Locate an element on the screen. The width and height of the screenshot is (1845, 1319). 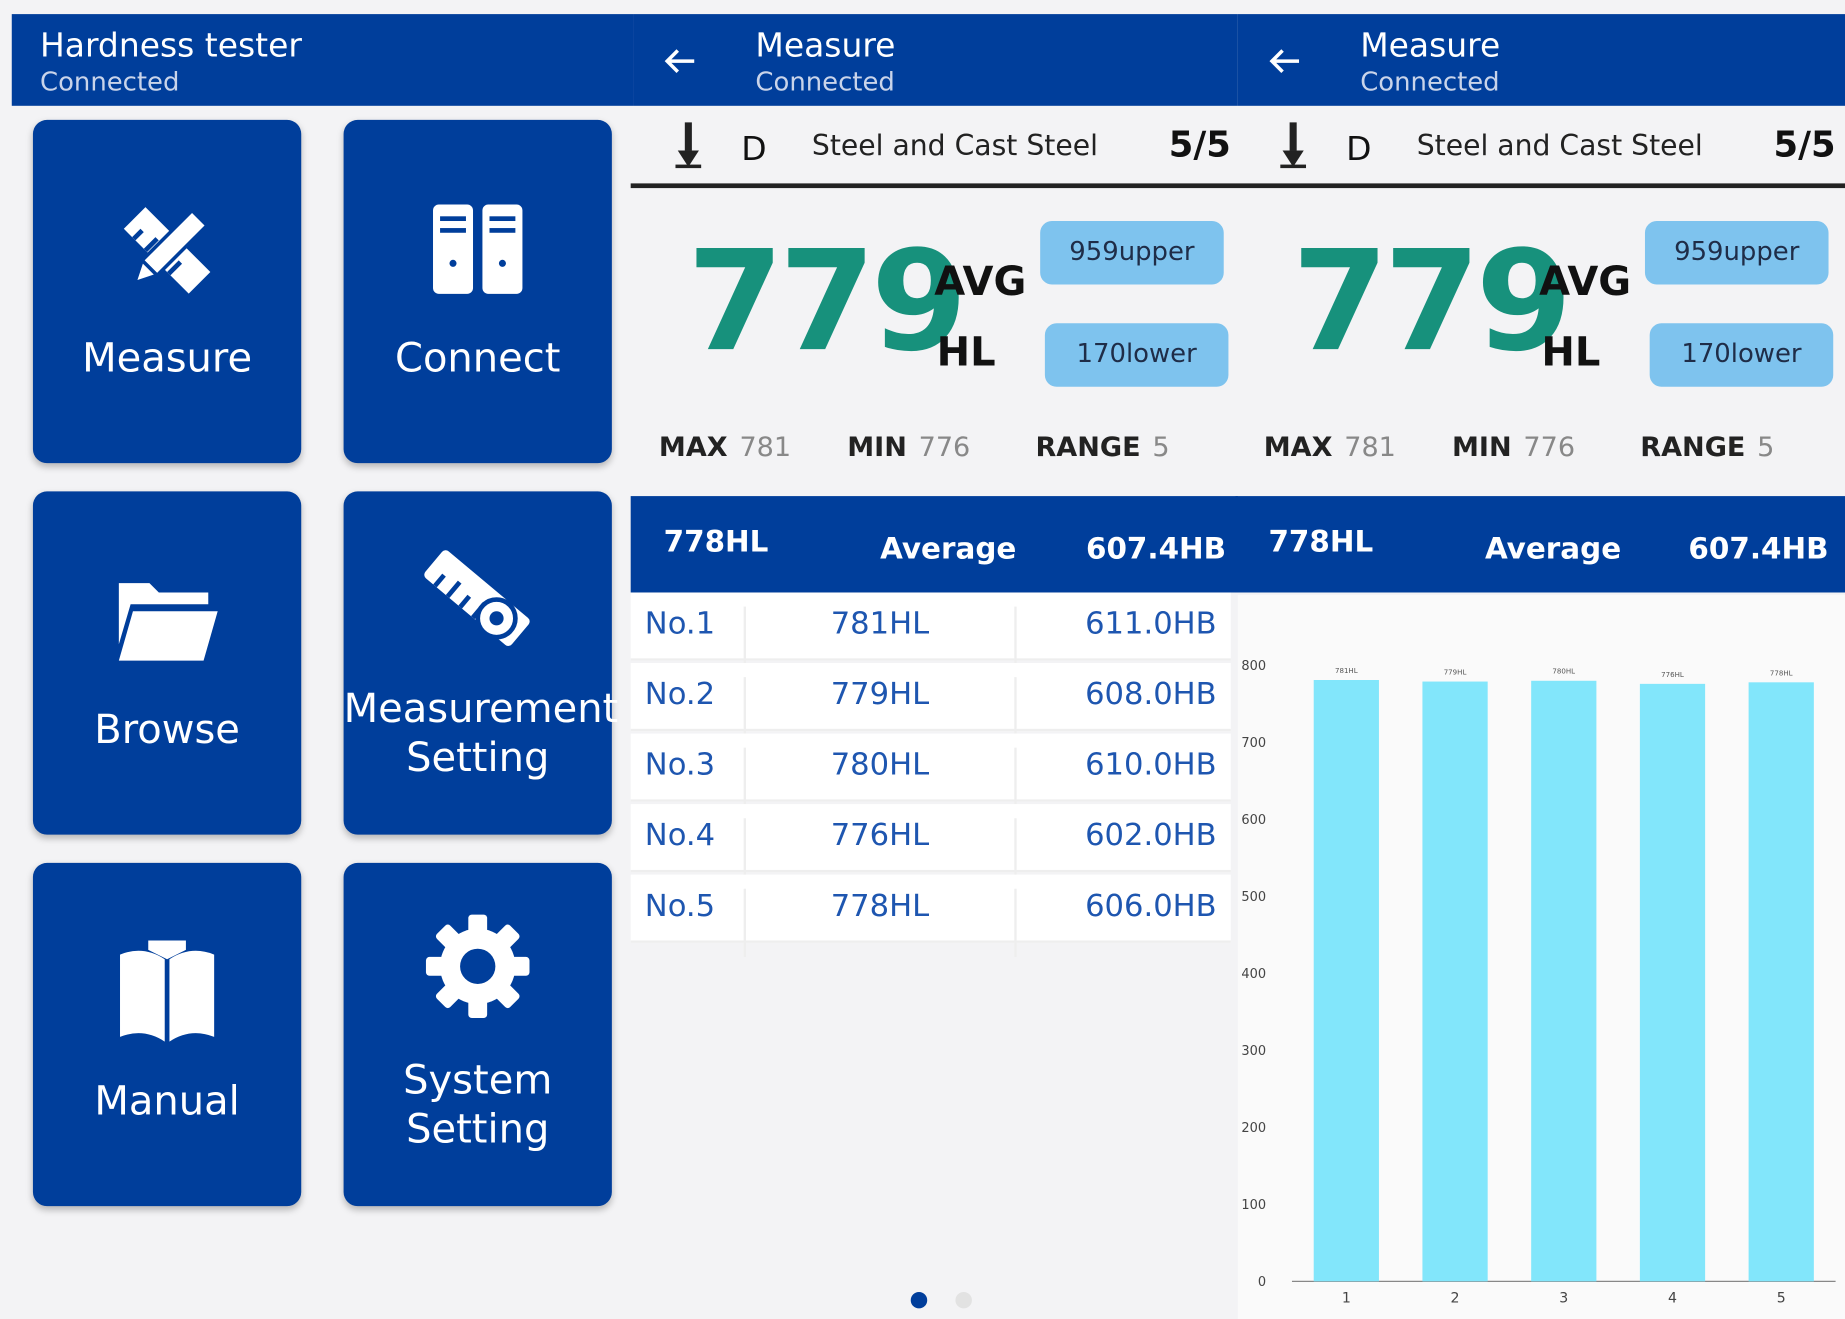
table-row: No.3 780HL 610.0HB is located at coordinates (930, 774).